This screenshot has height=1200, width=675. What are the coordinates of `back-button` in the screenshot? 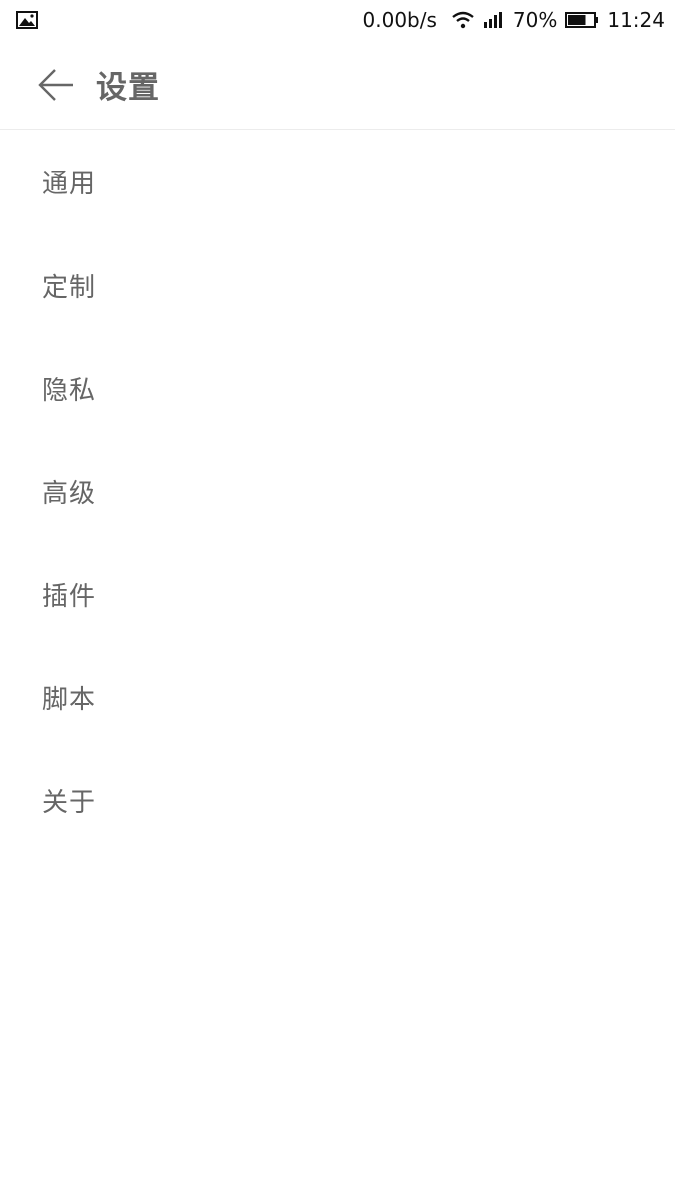 It's located at (56, 85).